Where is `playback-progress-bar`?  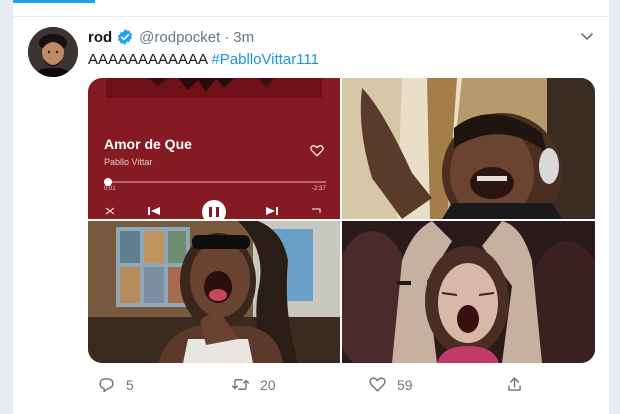 playback-progress-bar is located at coordinates (215, 182).